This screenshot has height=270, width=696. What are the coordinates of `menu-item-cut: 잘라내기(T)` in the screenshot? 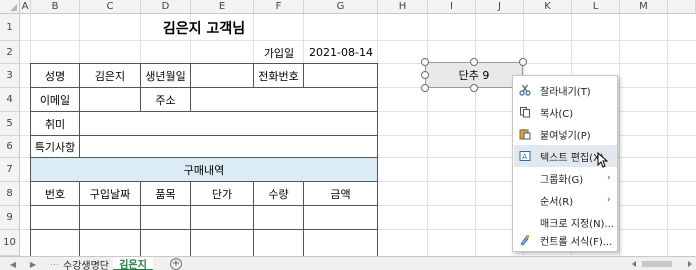 It's located at (565, 90).